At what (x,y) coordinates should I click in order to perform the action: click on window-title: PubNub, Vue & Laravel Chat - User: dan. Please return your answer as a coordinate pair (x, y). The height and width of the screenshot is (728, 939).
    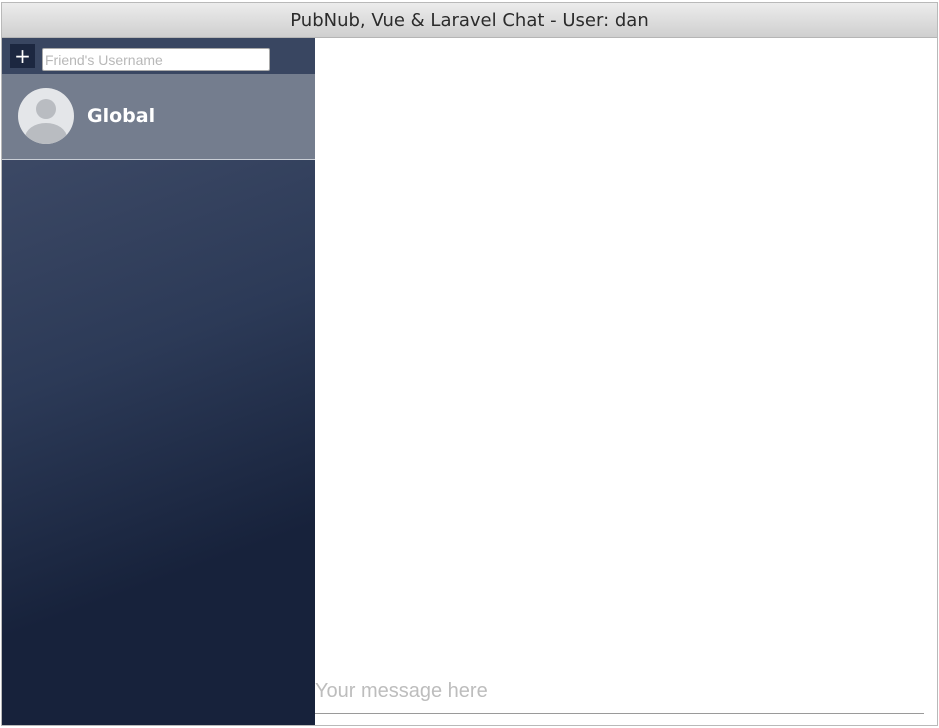
    Looking at the image, I should click on (469, 20).